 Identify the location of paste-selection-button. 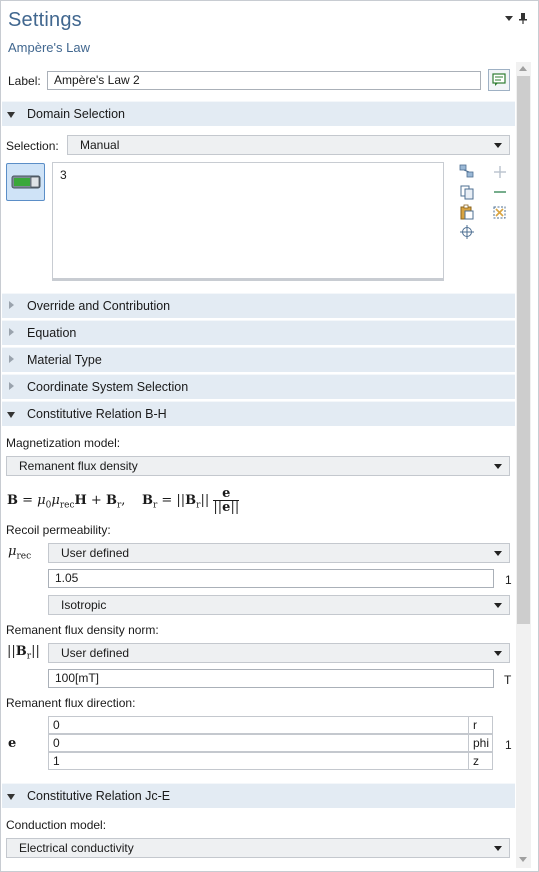
(467, 212).